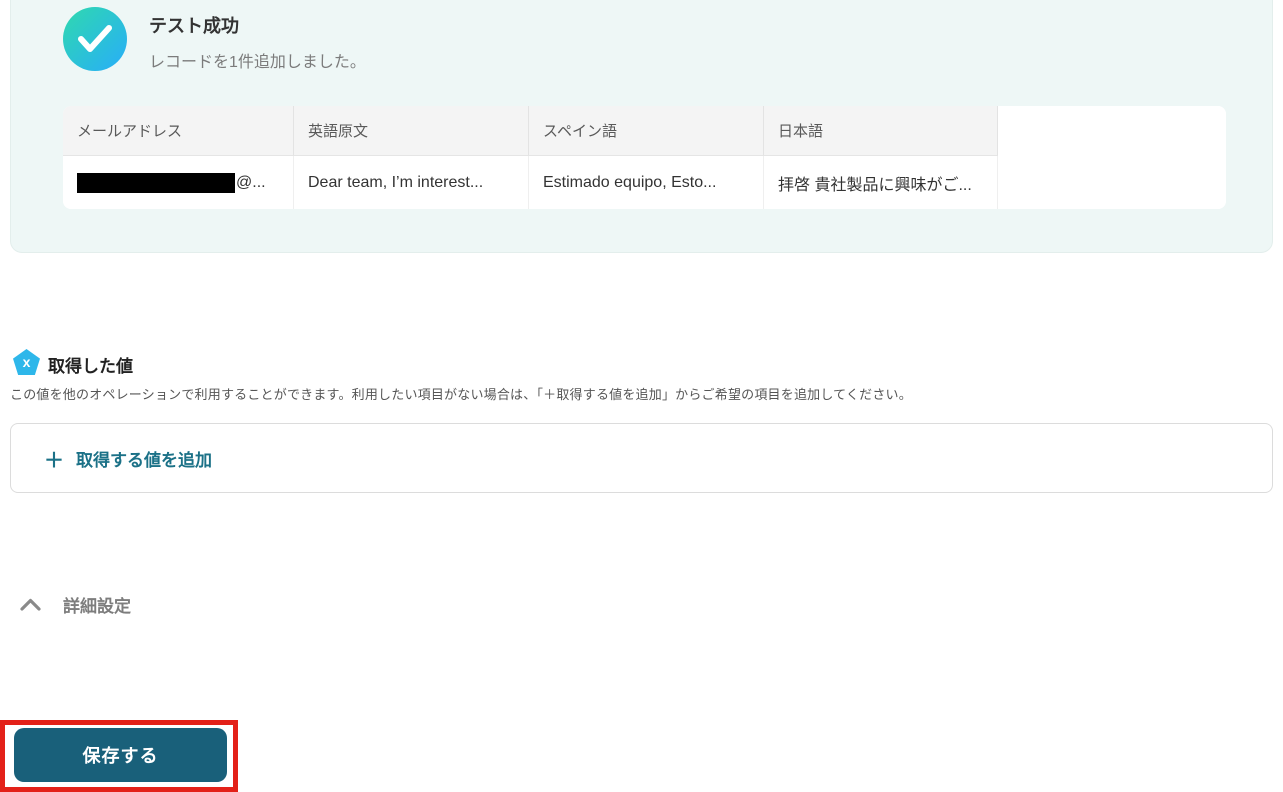 The width and height of the screenshot is (1283, 792). I want to click on success-message: レコードを1件追加しました。, so click(257, 62).